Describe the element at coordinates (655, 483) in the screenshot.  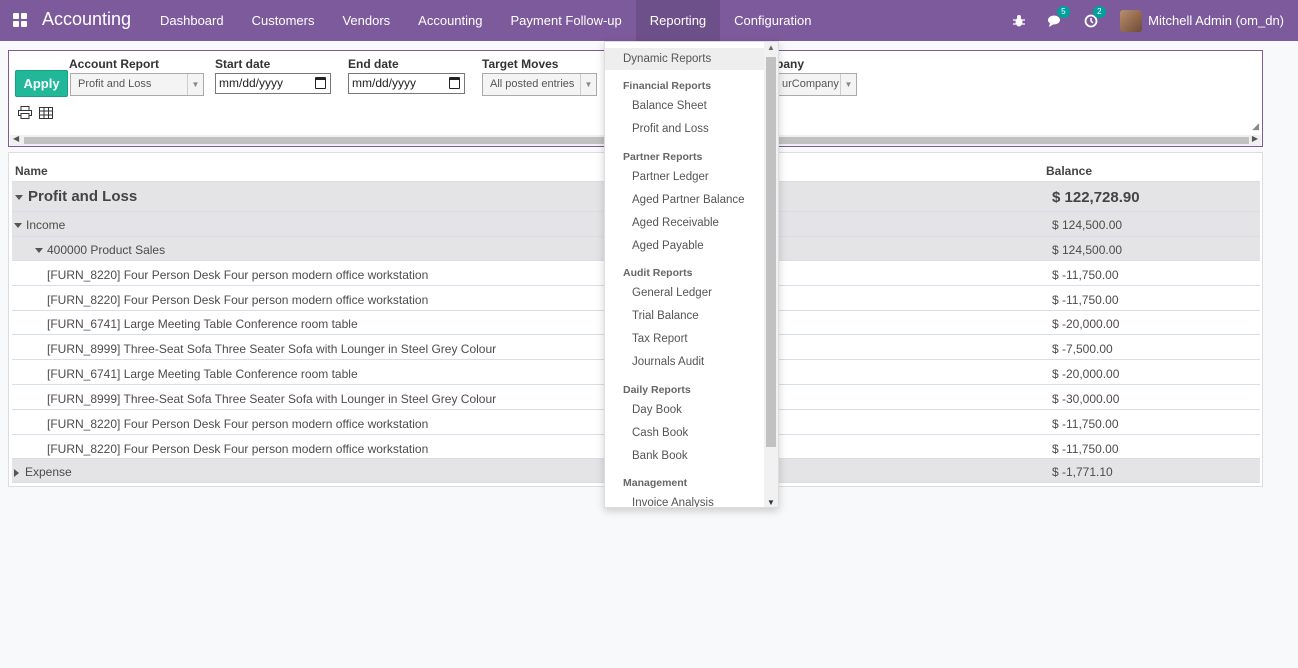
I see `menu-header-management: Management` at that location.